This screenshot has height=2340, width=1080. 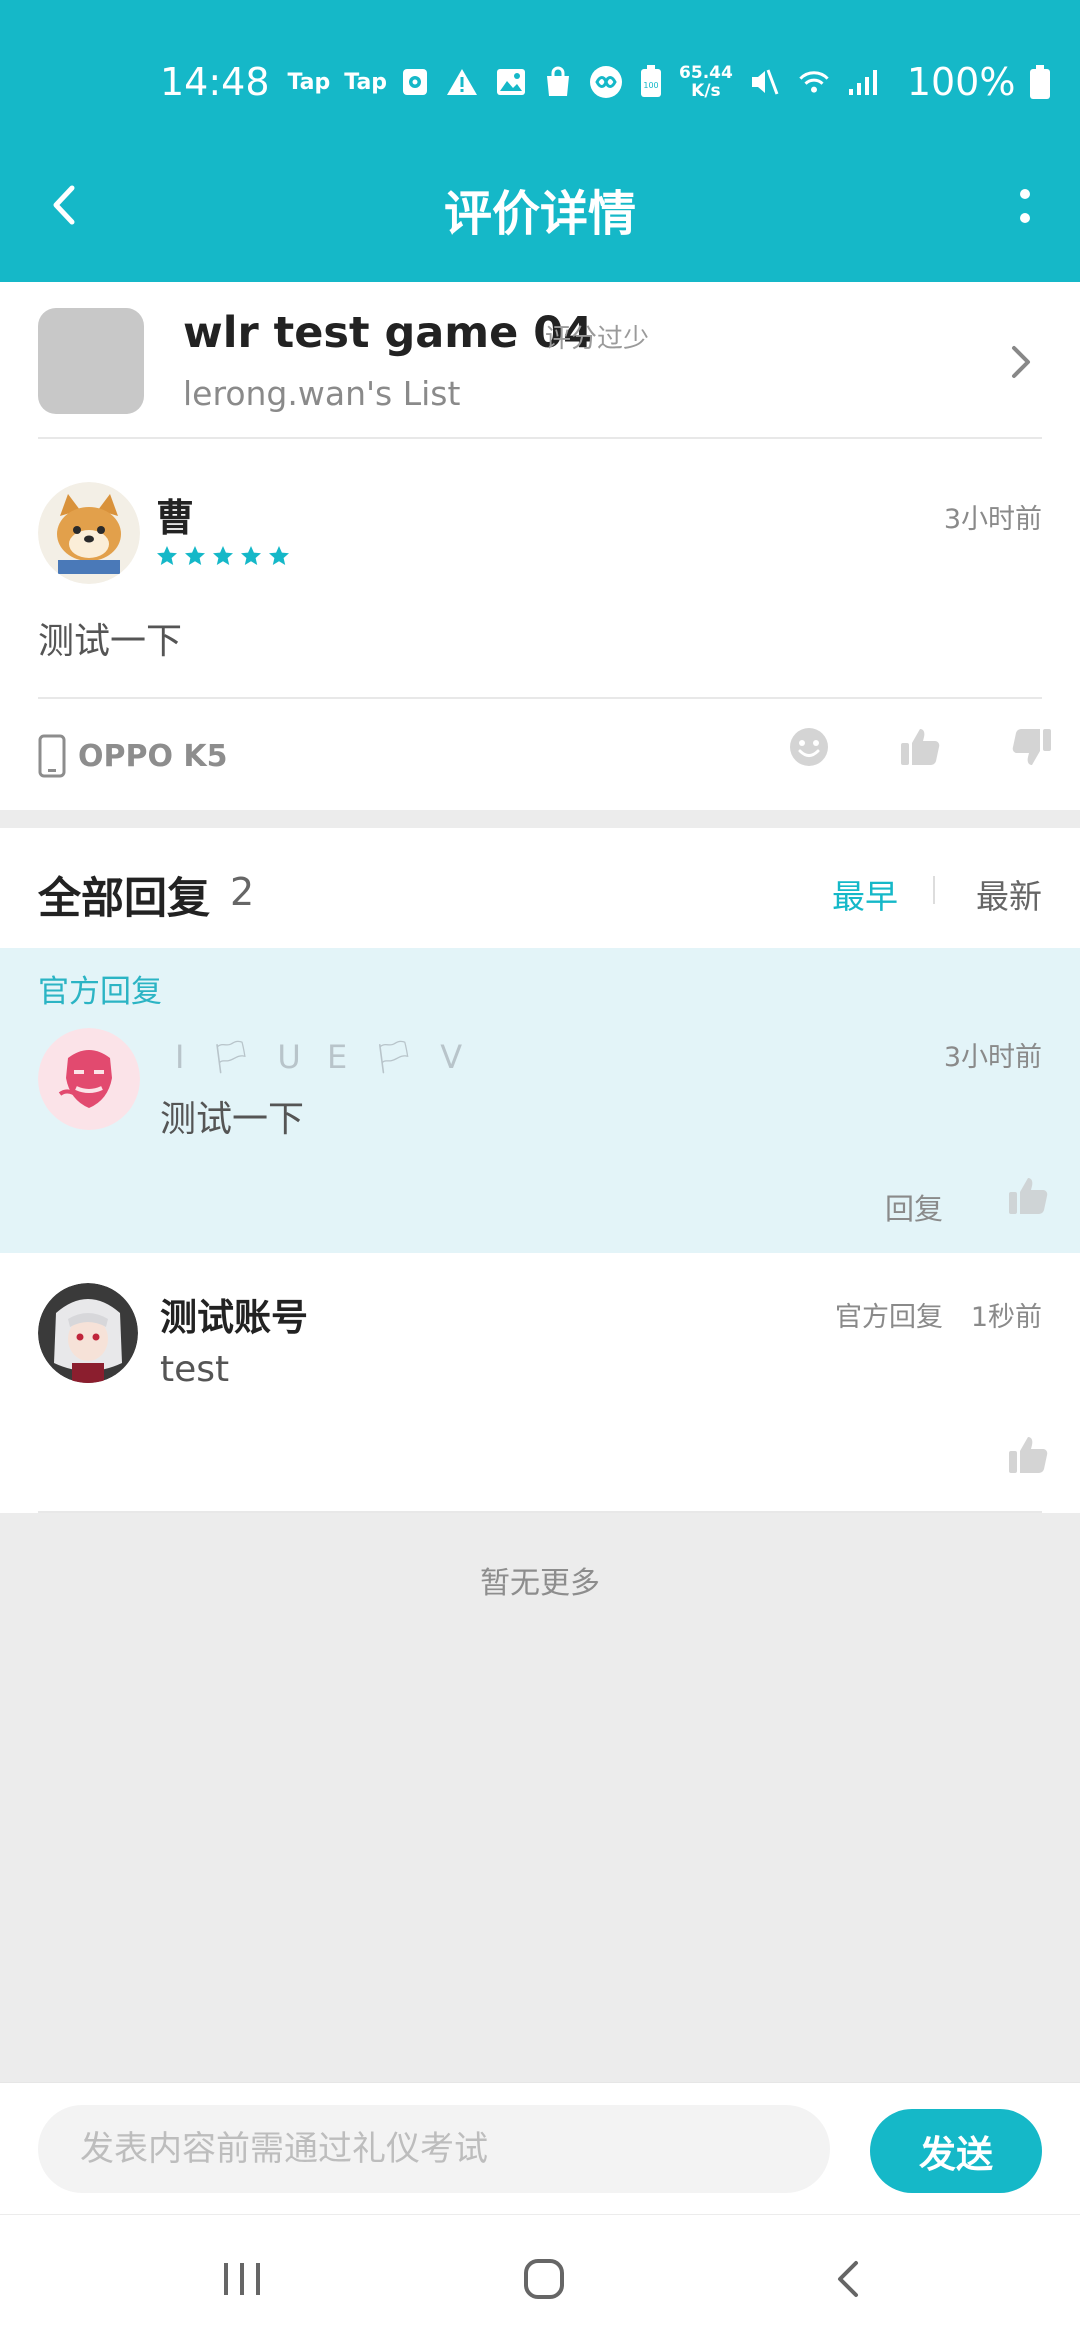 What do you see at coordinates (706, 91) in the screenshot?
I see `net-speed-unit: K/s` at bounding box center [706, 91].